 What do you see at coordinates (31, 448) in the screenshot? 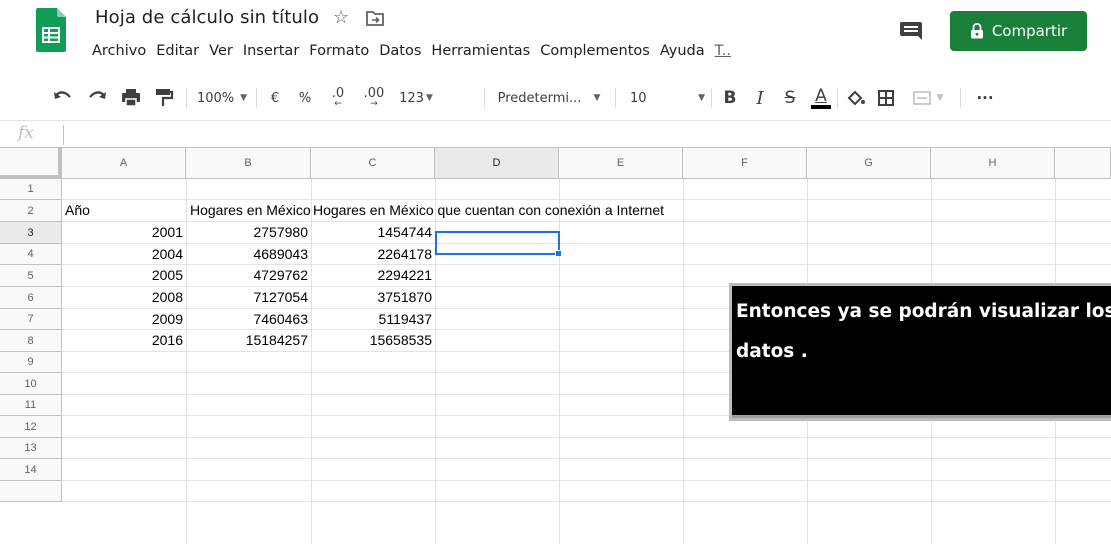
I see `row-header: 13` at bounding box center [31, 448].